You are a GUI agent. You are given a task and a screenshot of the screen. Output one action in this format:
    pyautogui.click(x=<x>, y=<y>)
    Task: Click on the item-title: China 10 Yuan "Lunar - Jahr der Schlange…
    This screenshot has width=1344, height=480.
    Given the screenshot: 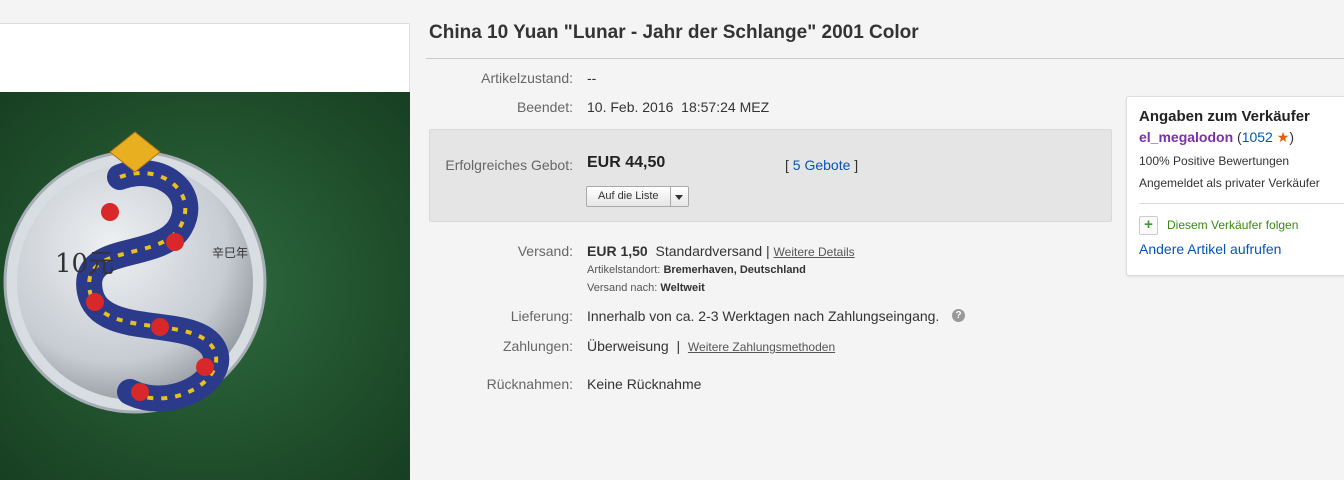 What is the action you would take?
    pyautogui.click(x=674, y=32)
    